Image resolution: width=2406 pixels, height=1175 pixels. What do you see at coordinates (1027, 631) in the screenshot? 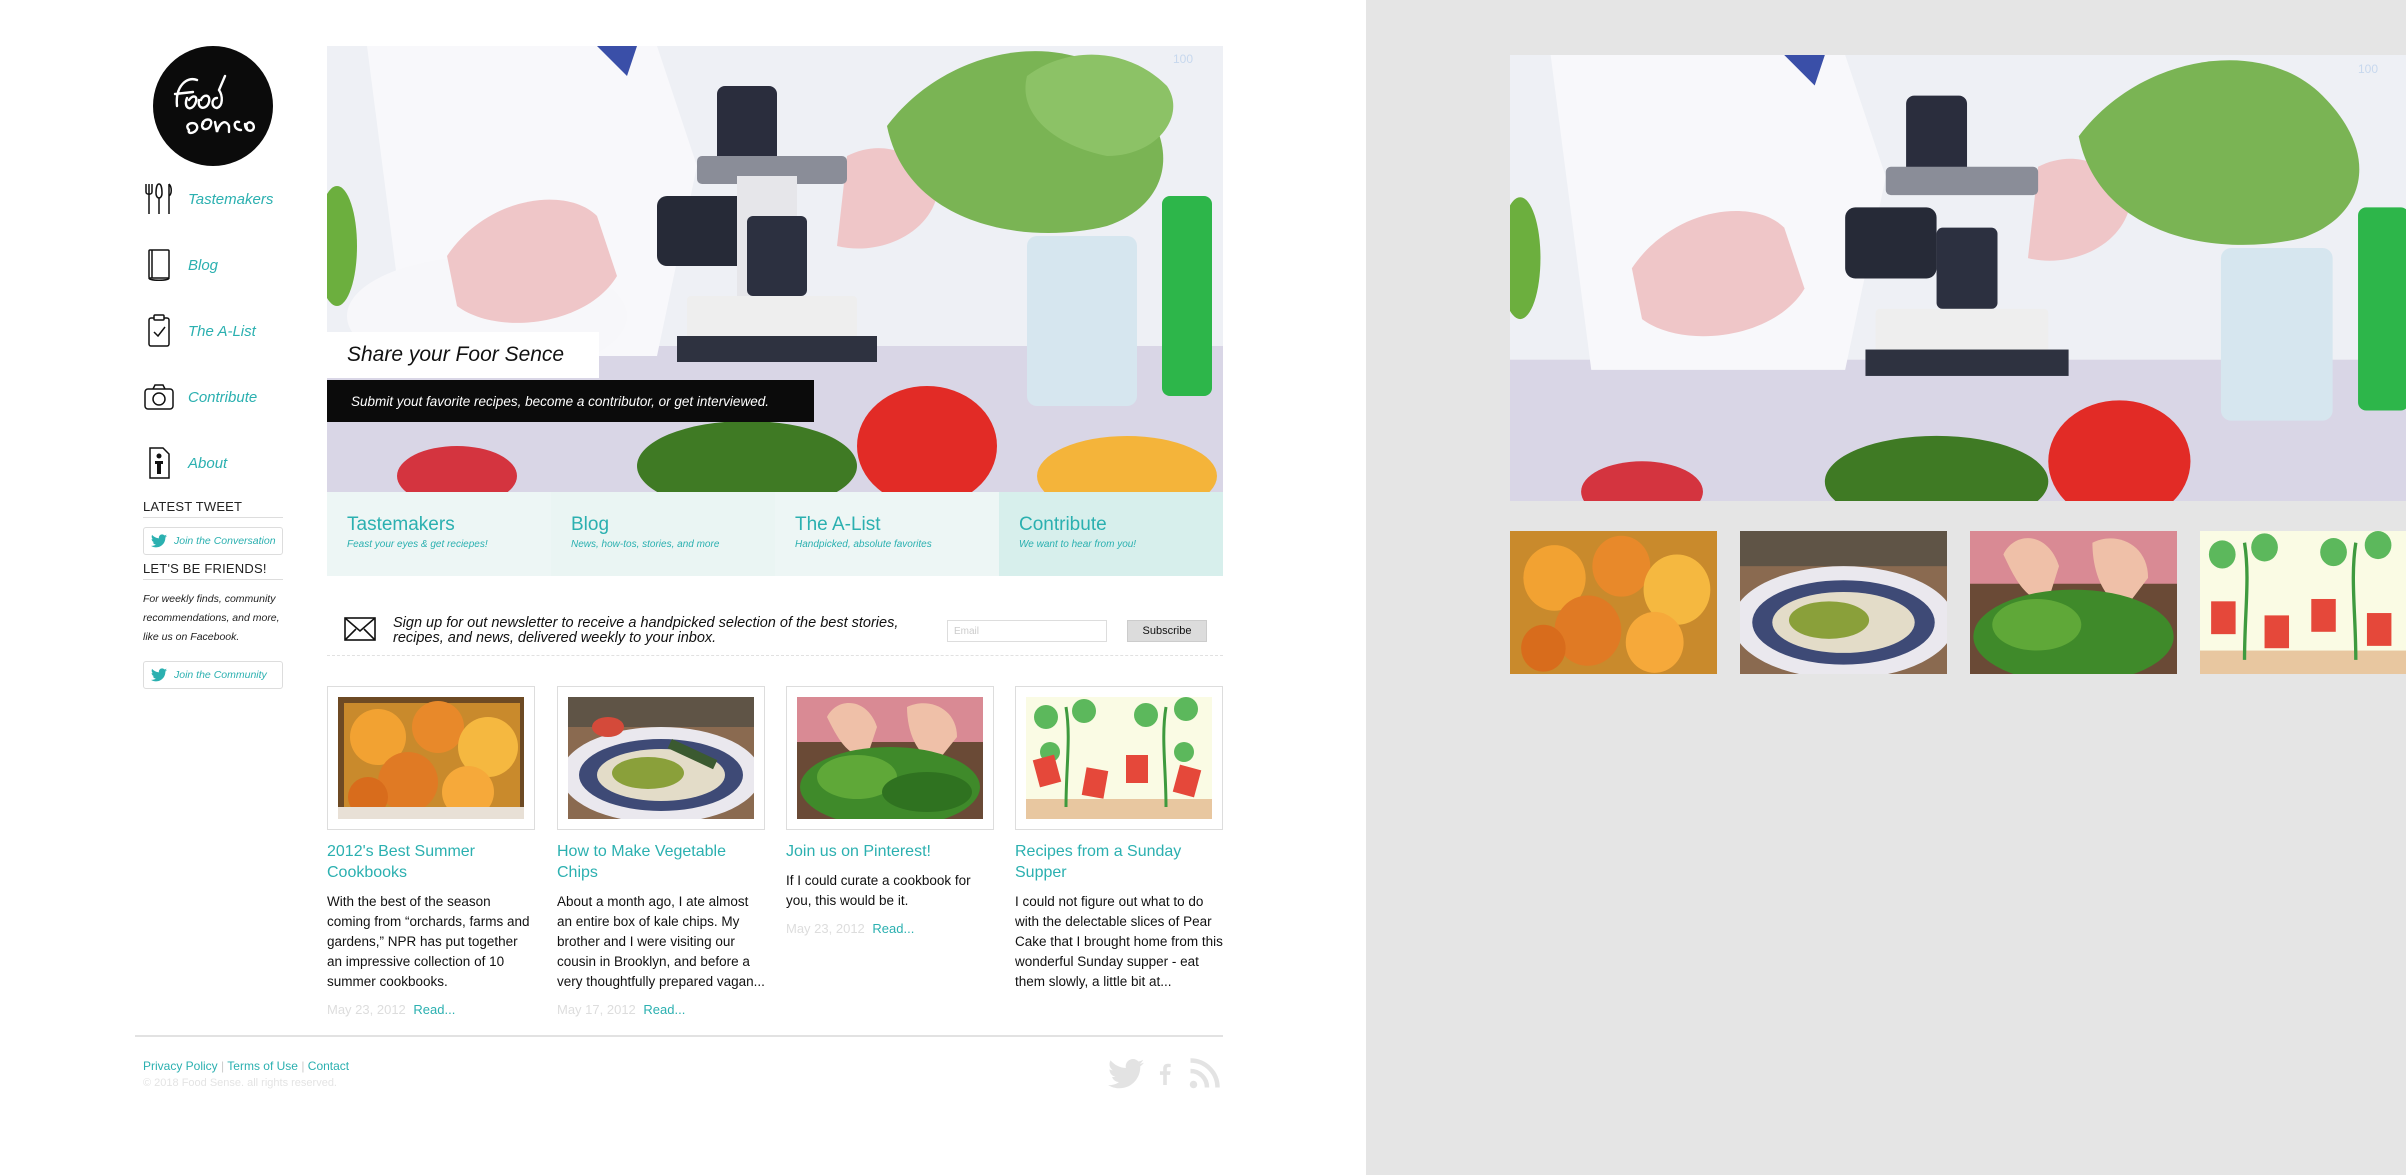
I see `email-field` at bounding box center [1027, 631].